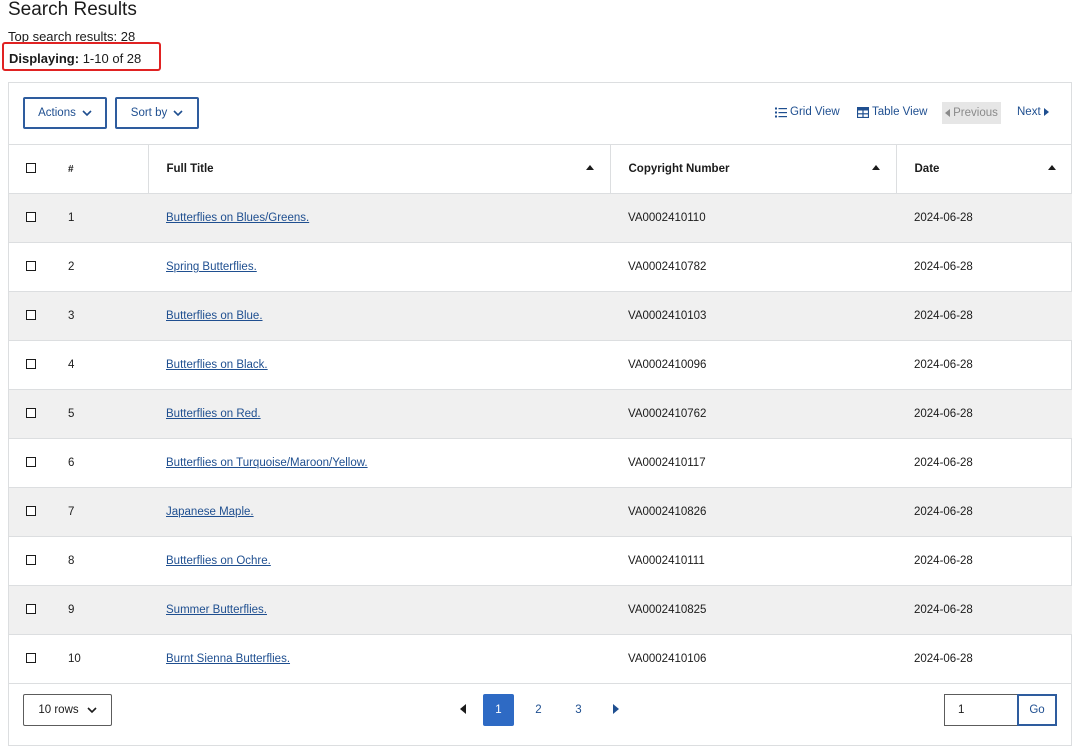 The height and width of the screenshot is (752, 1080). What do you see at coordinates (815, 112) in the screenshot?
I see `grid-view-label: Grid View` at bounding box center [815, 112].